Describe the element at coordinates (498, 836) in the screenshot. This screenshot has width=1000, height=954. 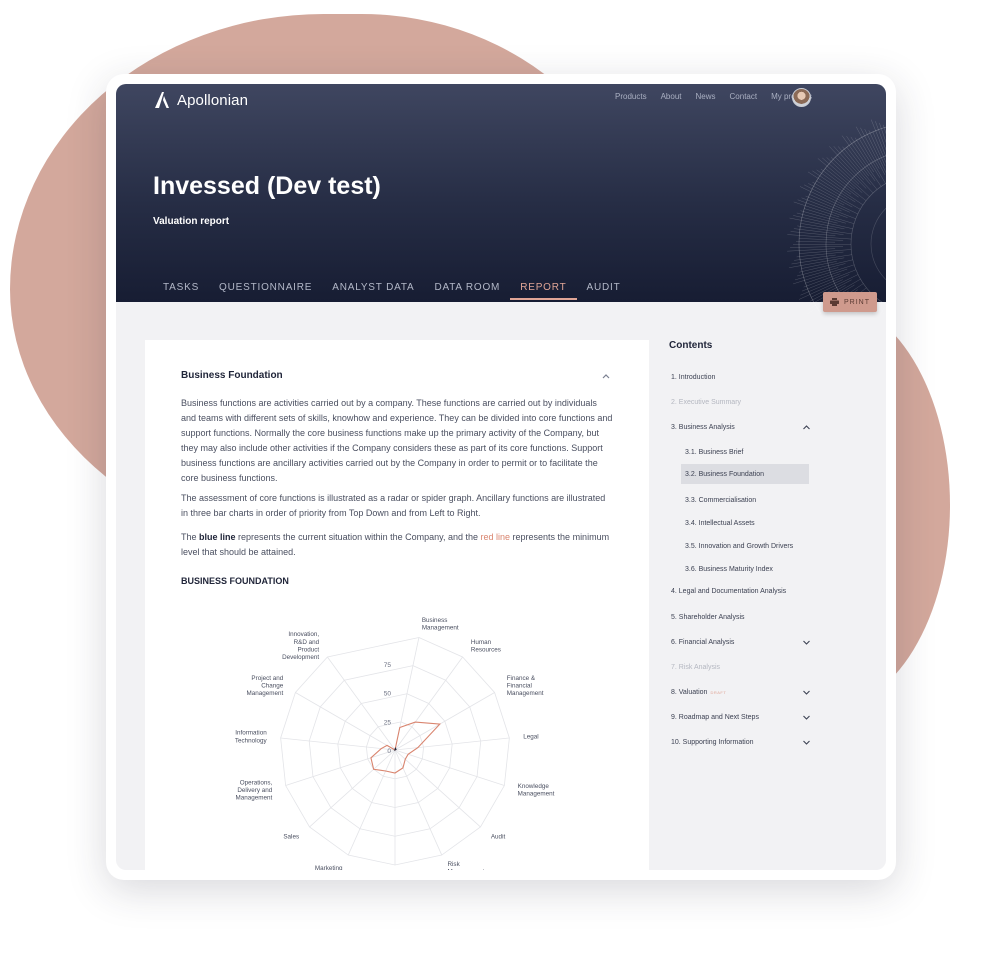
I see `radar-axis-label: Audit` at that location.